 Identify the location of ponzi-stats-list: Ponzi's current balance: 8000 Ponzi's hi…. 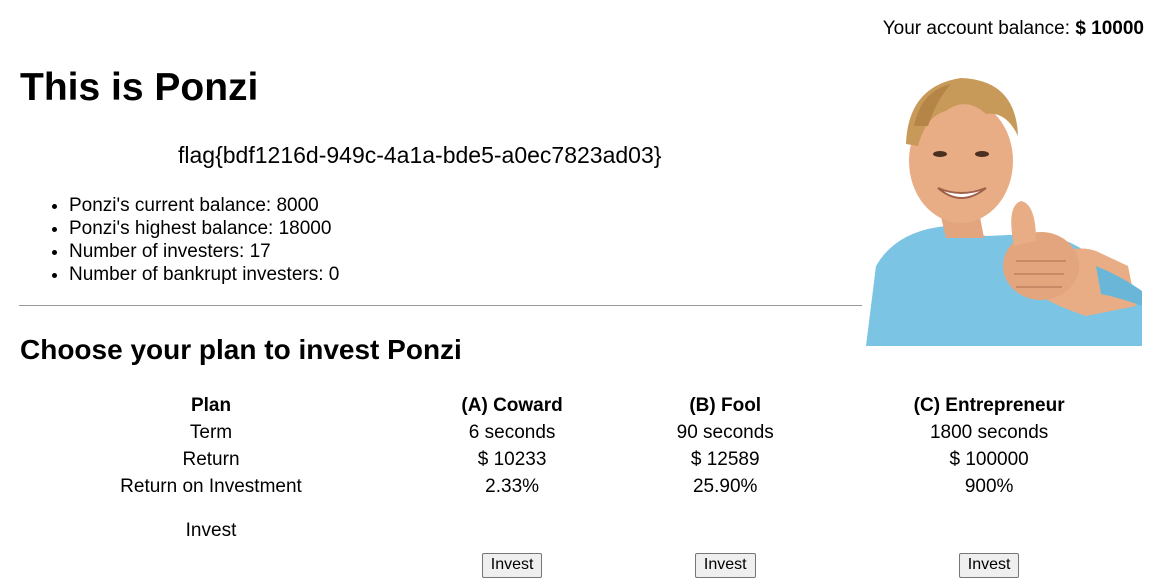
(179, 240).